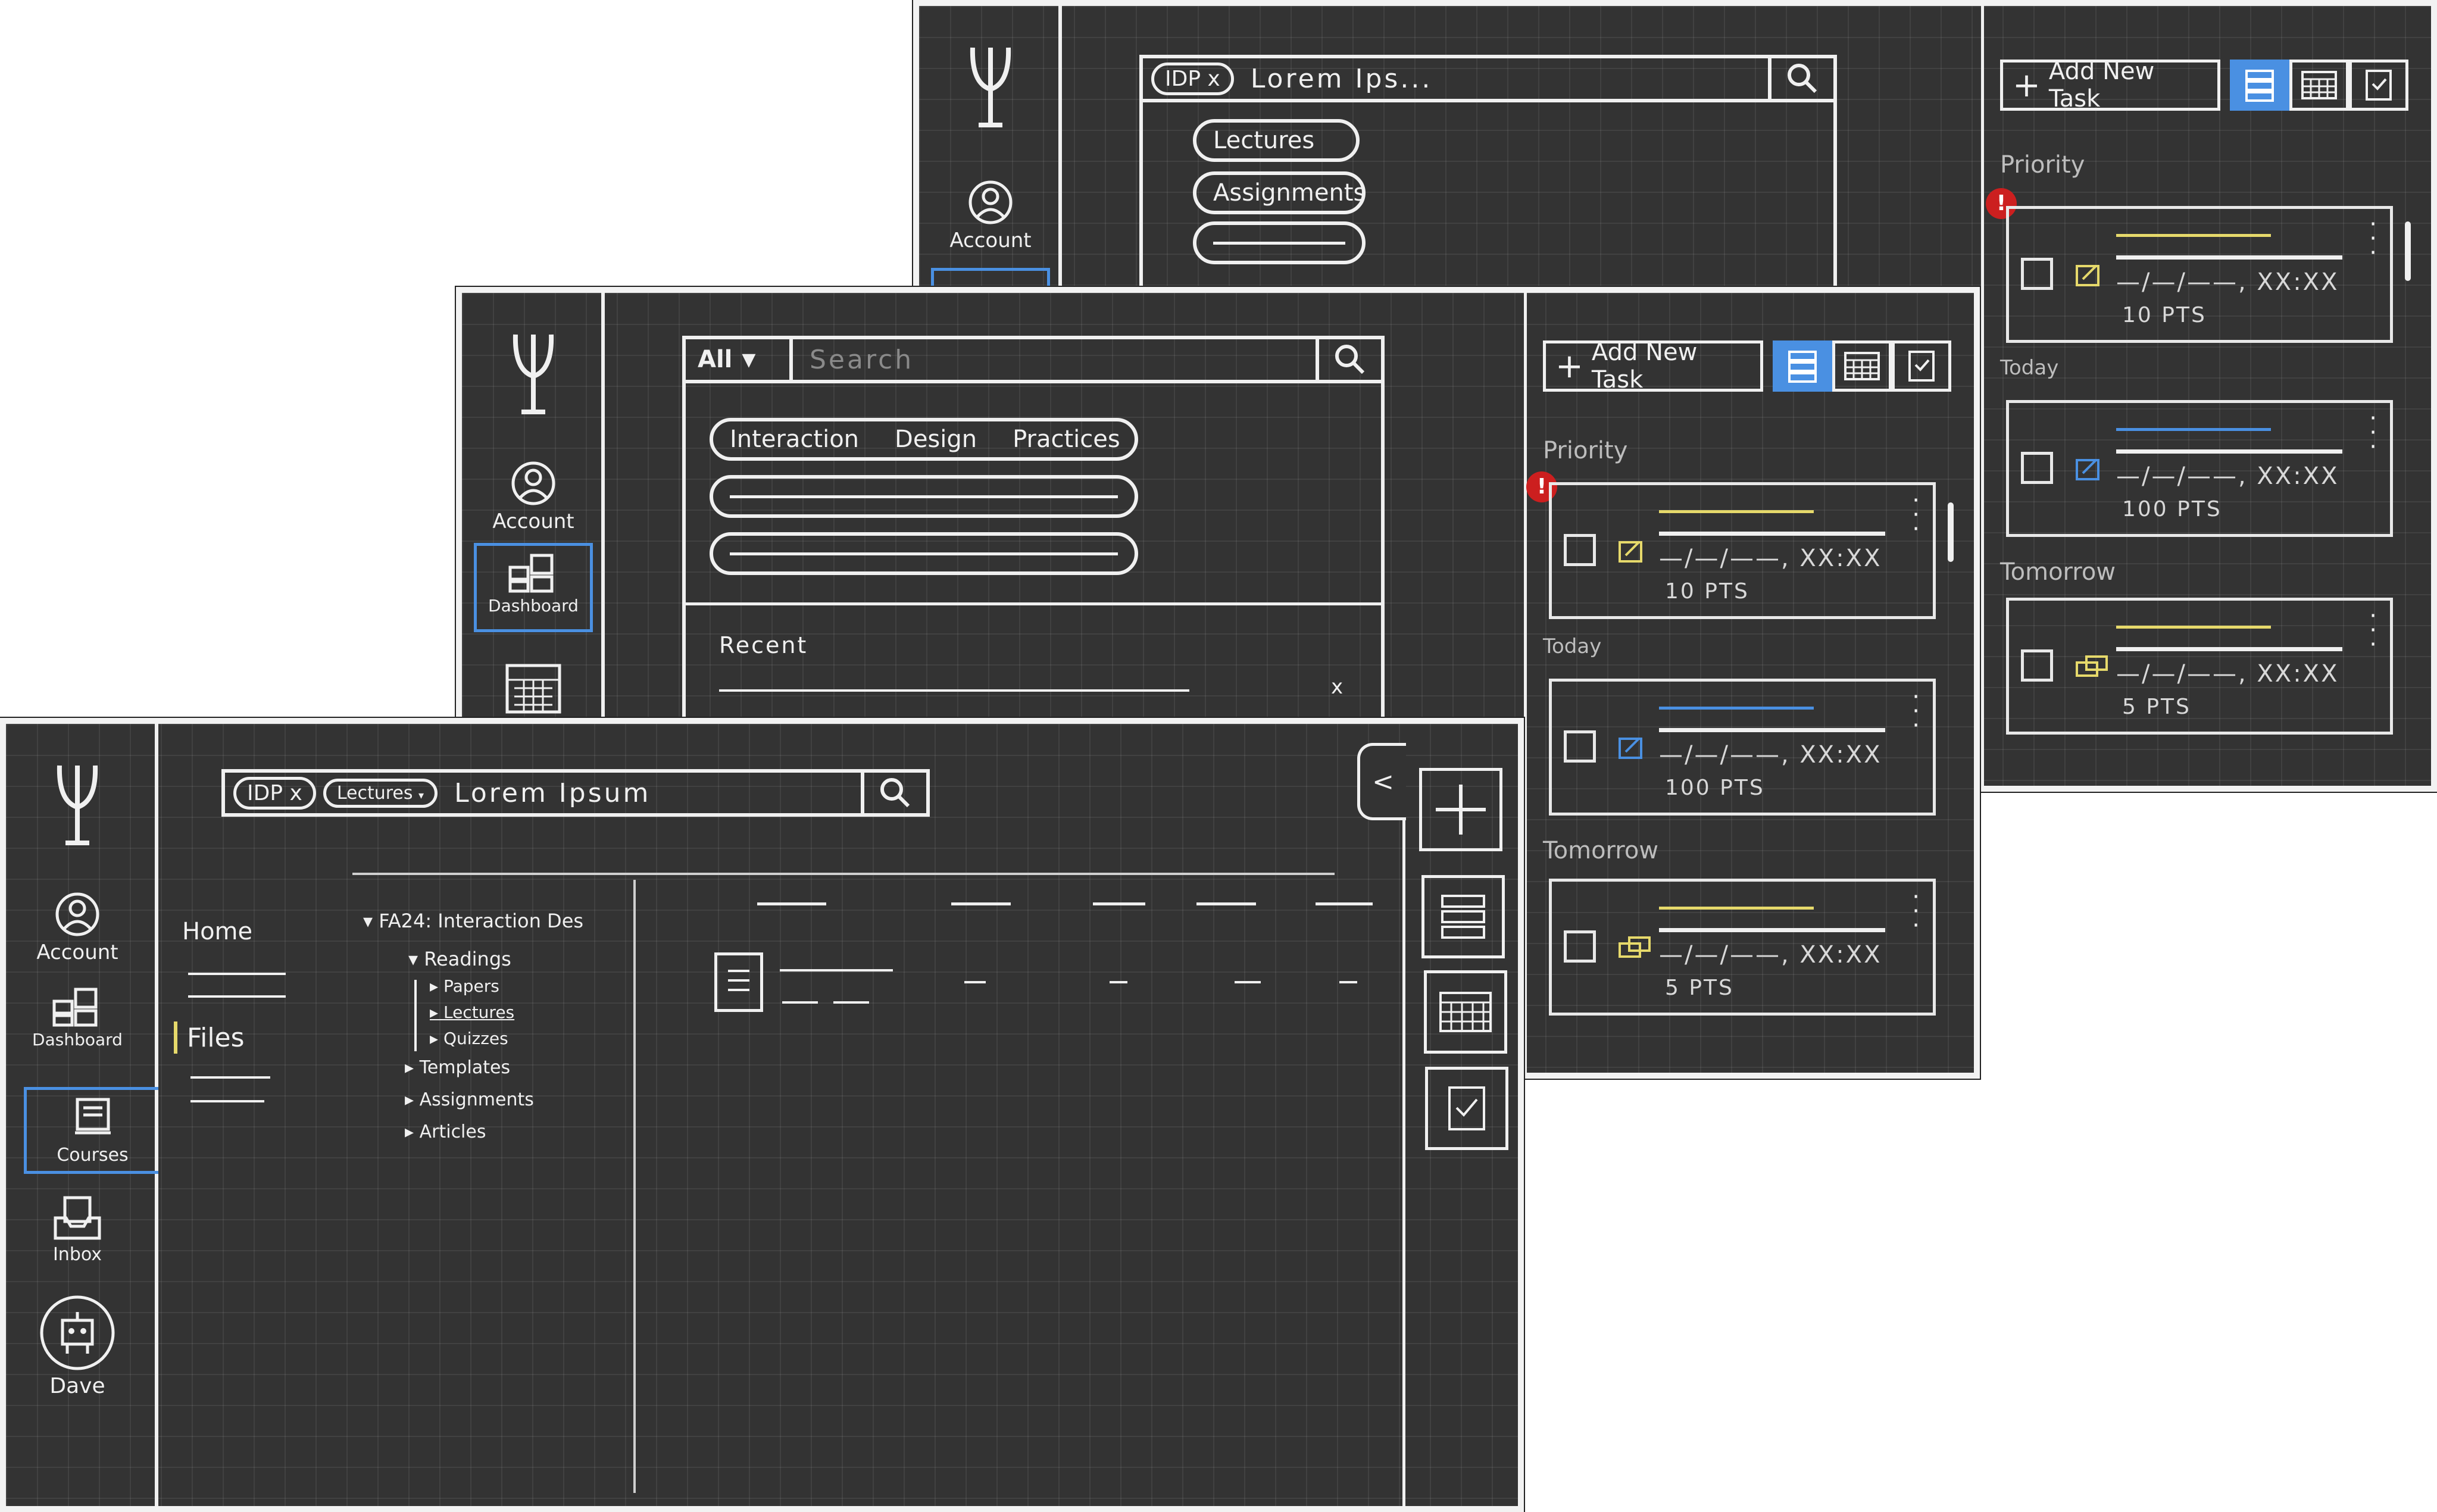  I want to click on tree-label: Assignments, so click(476, 1099).